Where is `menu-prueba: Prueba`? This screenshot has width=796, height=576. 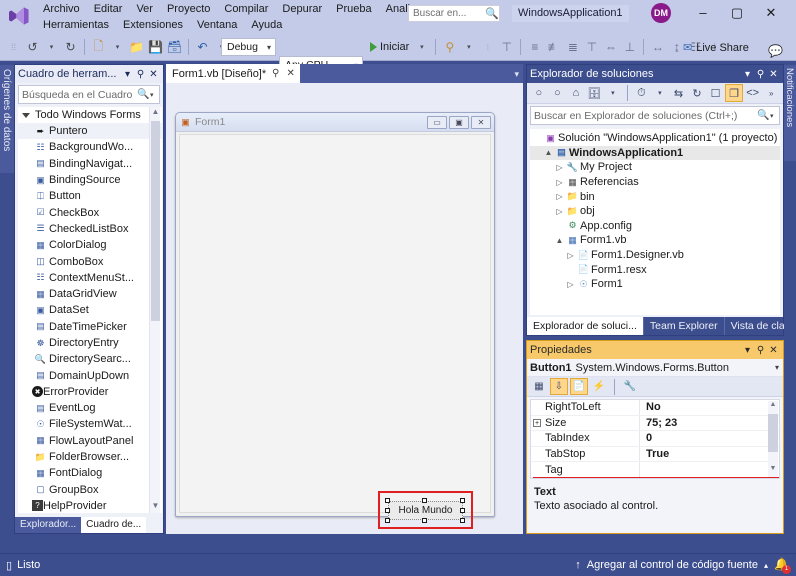
menu-prueba: Prueba is located at coordinates (353, 9).